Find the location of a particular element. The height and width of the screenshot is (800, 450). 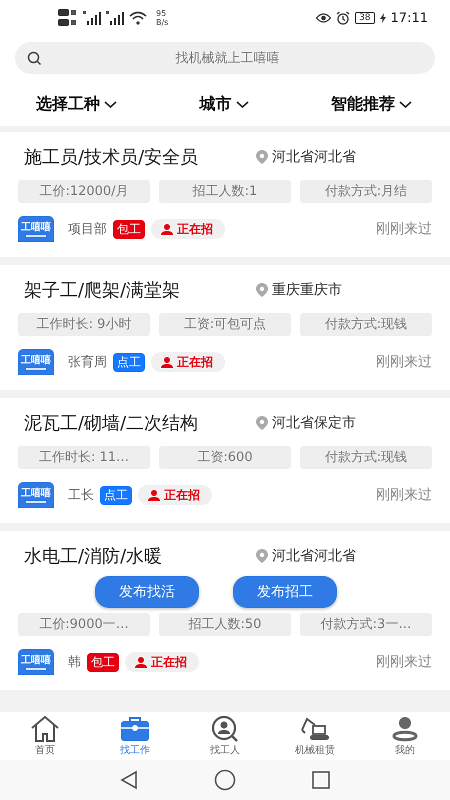

speed-unit: B/s is located at coordinates (162, 22).